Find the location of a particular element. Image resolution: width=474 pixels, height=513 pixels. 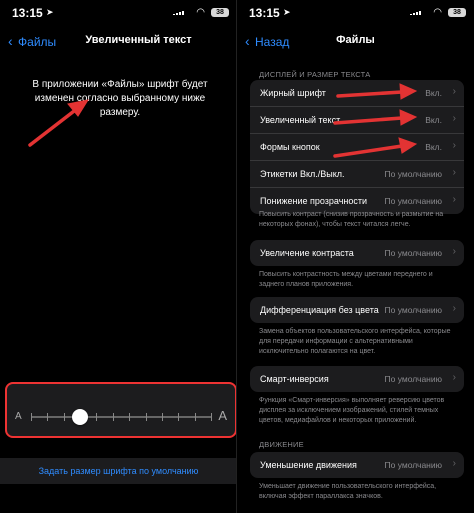

nav-bar: ‹ Файлы Увеличенный текст is located at coordinates (118, 41).